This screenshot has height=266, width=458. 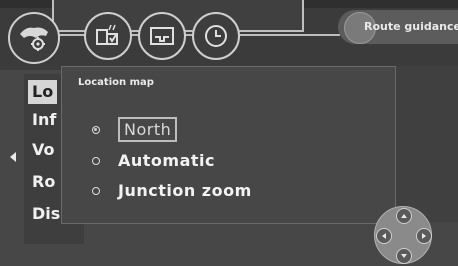 What do you see at coordinates (424, 236) in the screenshot?
I see `joystick-right-icon` at bounding box center [424, 236].